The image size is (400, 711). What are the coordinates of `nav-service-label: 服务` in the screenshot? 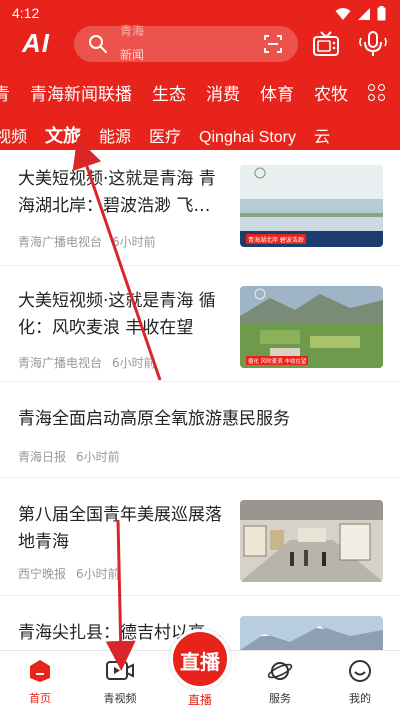 It's located at (280, 698).